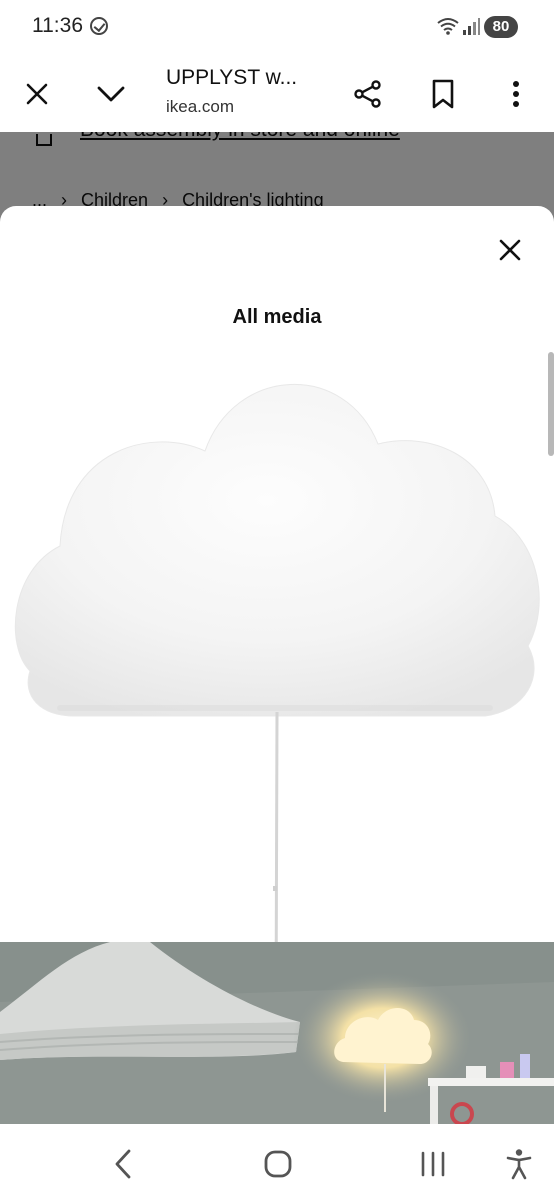  I want to click on chevron-down-icon, so click(111, 94).